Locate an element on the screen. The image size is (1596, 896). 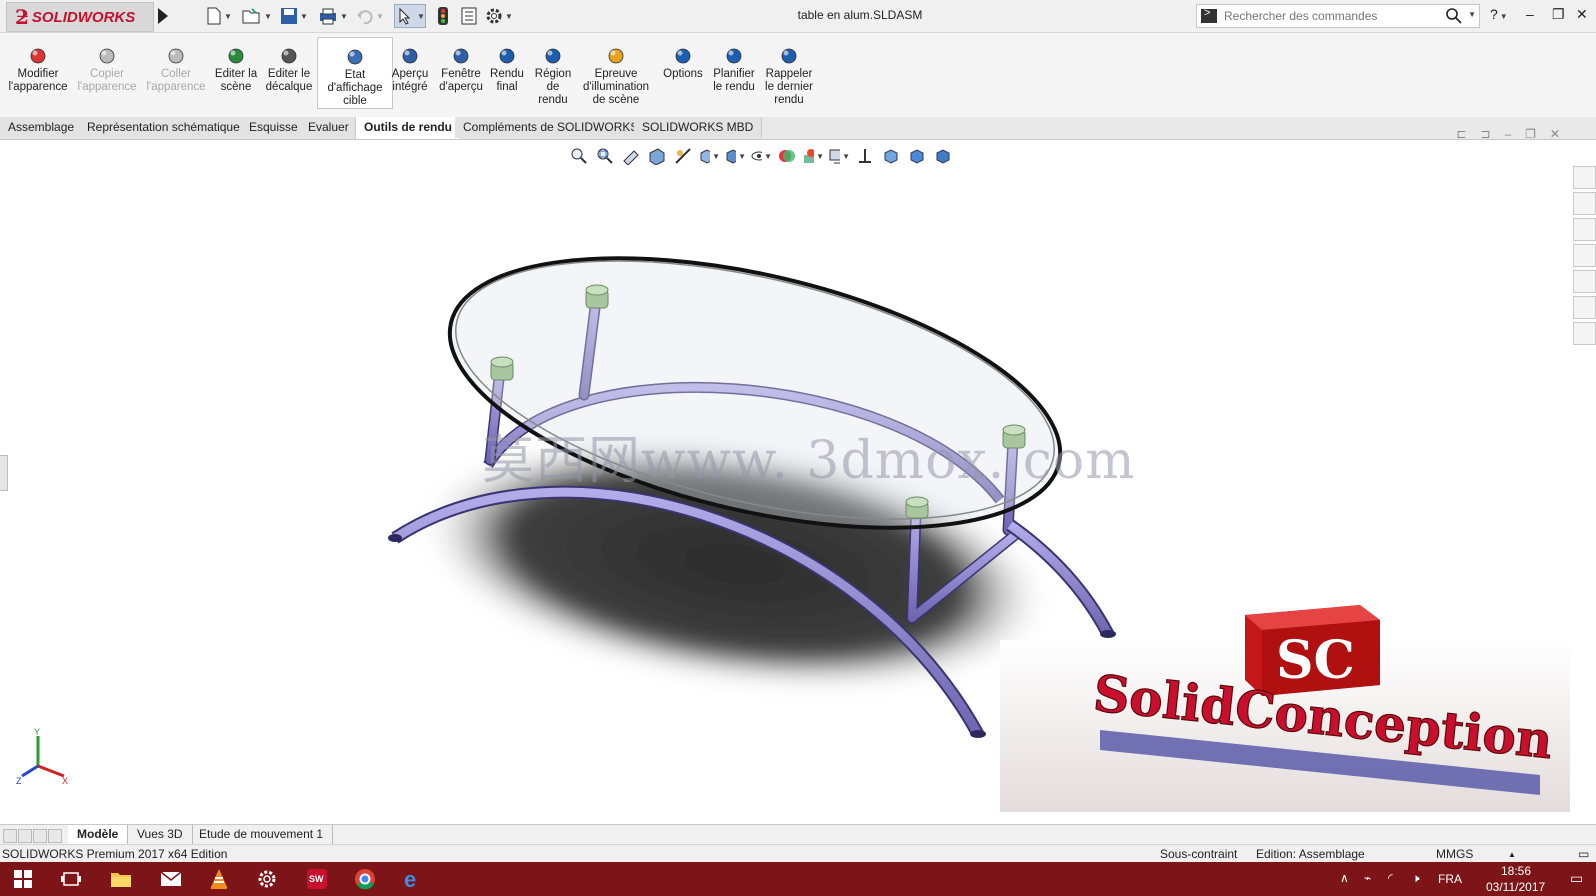
new-document-button: ▼ is located at coordinates (219, 16).